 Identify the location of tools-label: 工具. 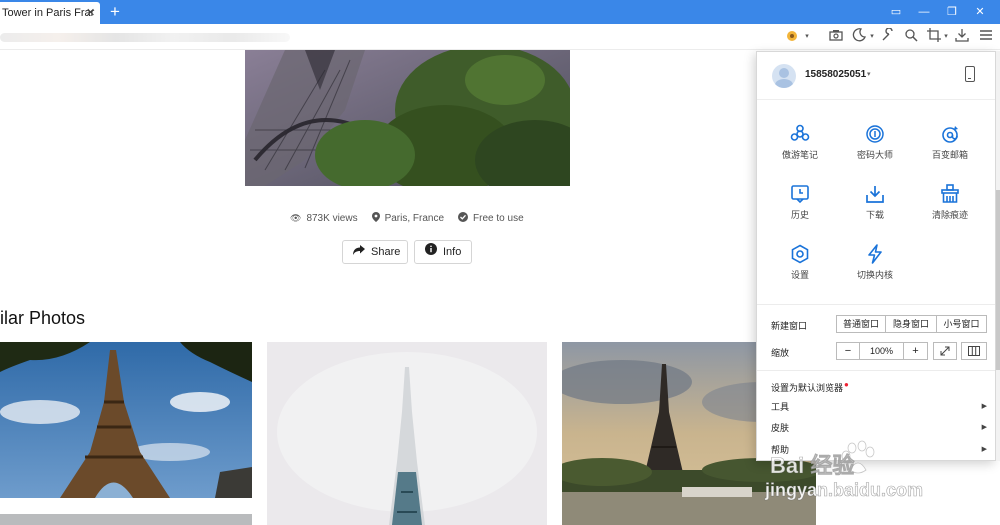
(780, 407).